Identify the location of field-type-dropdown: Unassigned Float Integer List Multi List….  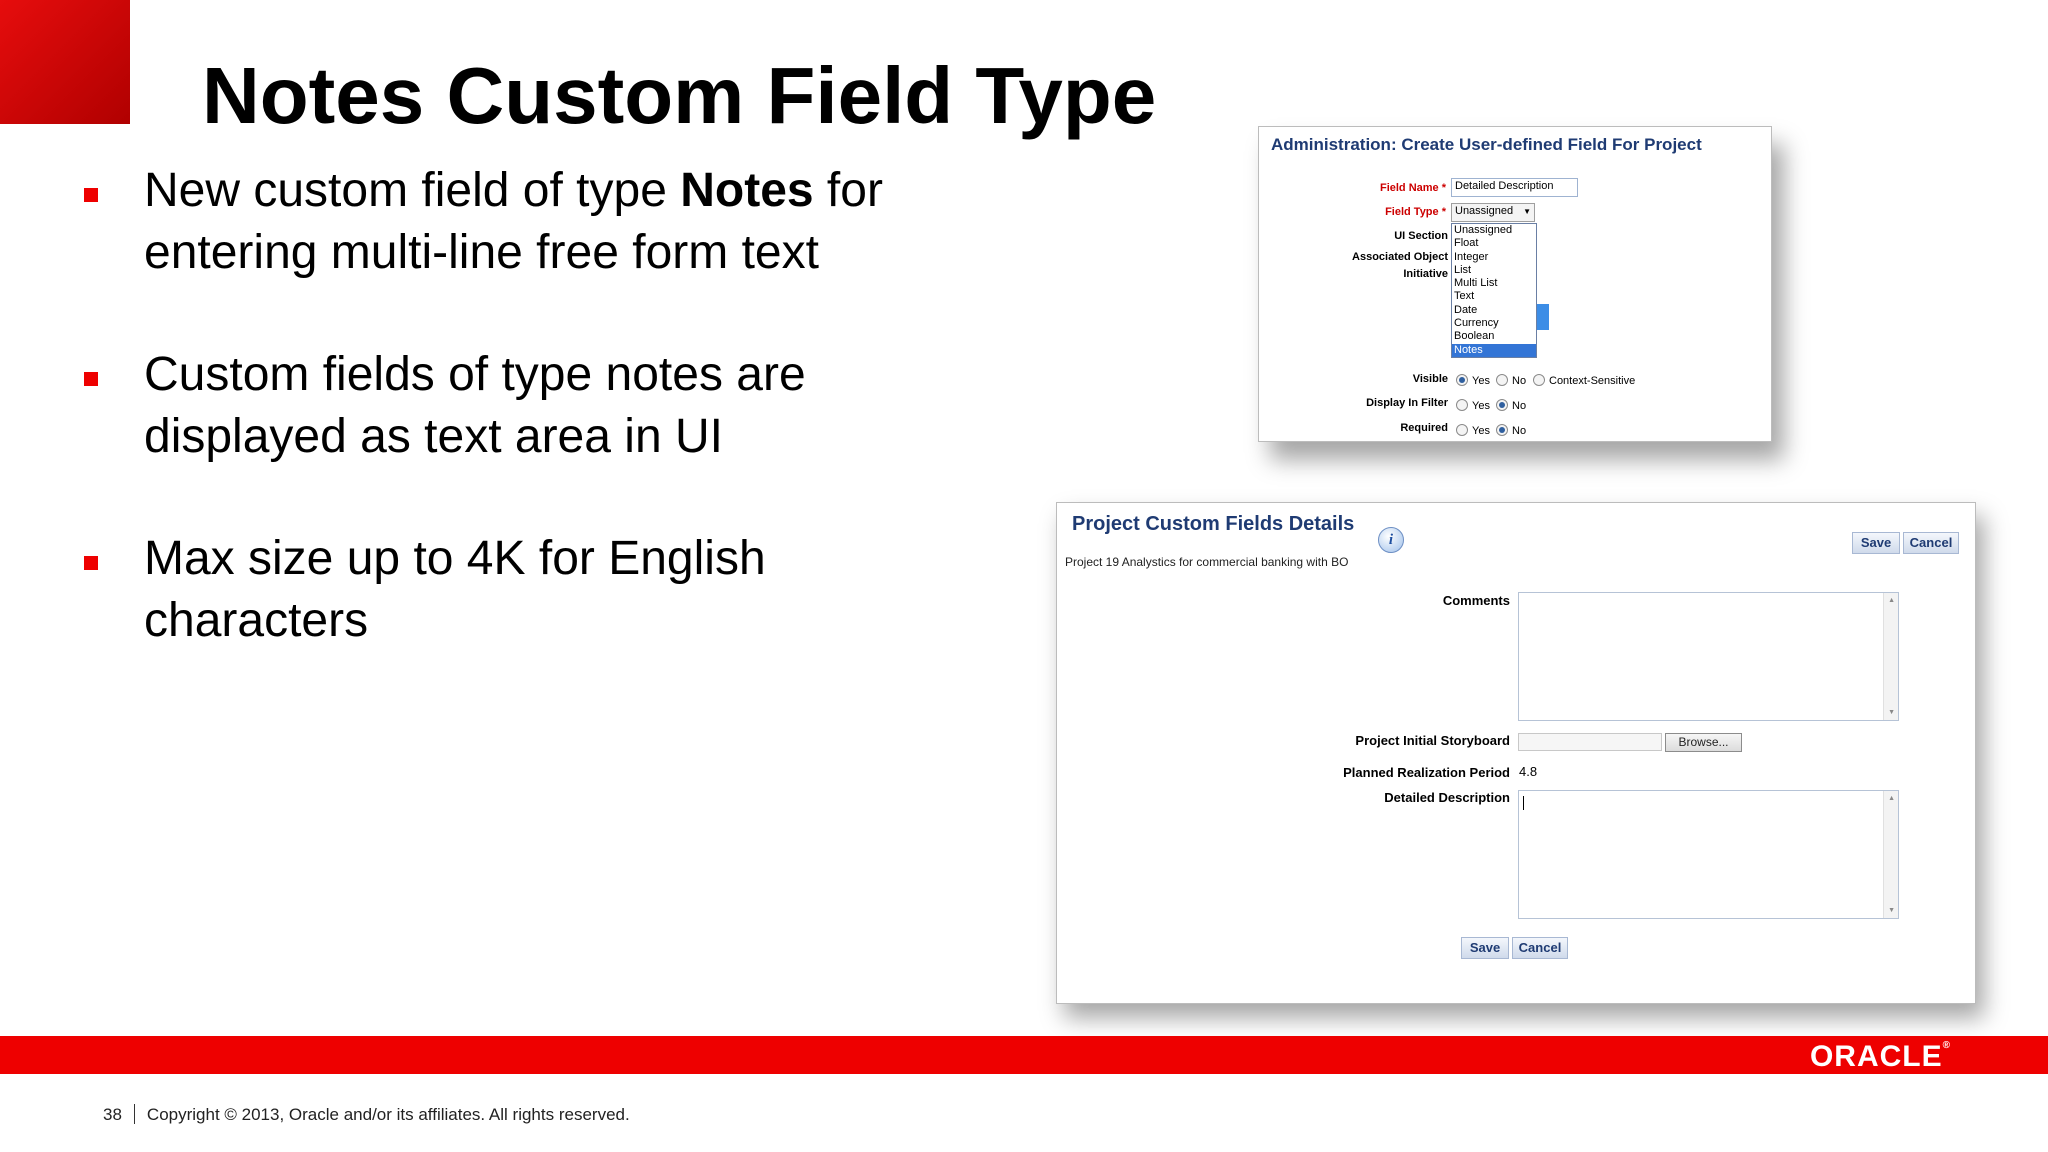
(1494, 290).